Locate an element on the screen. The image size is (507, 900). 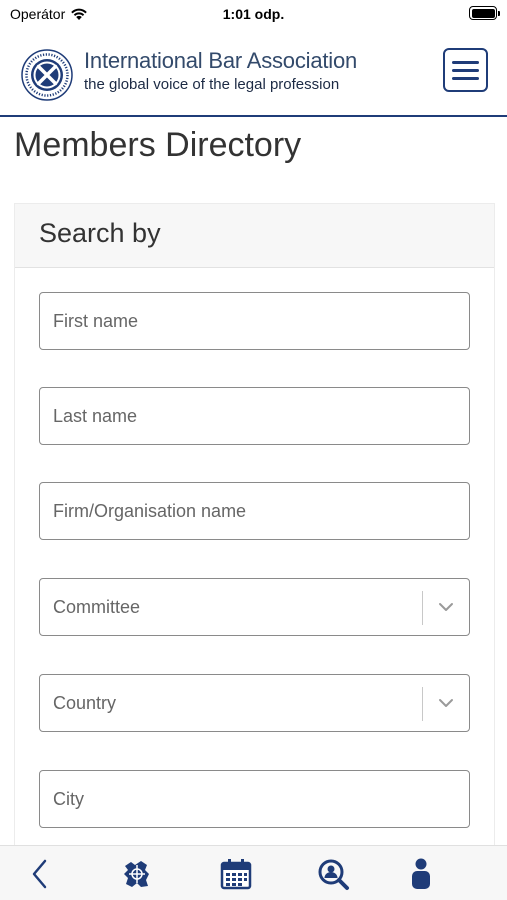
committee-select: Committee is located at coordinates (254, 607).